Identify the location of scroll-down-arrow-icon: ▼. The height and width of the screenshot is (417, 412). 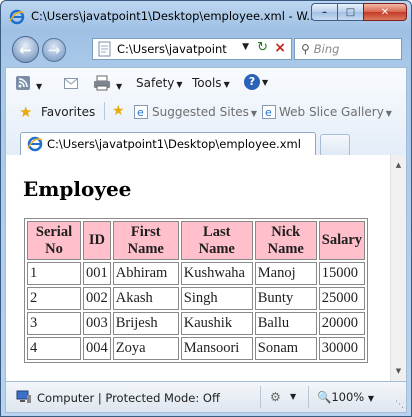
(398, 371).